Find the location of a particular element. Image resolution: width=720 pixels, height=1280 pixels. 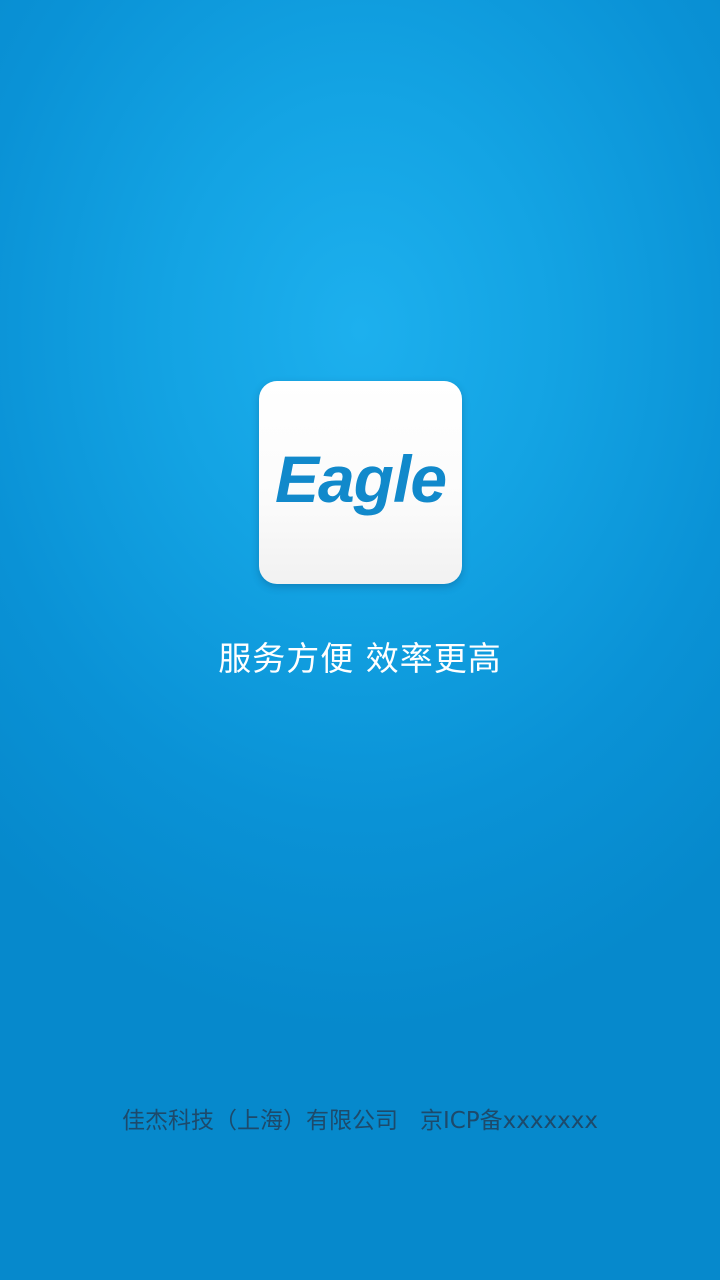

logo-wordmark: Eagle is located at coordinates (360, 478).